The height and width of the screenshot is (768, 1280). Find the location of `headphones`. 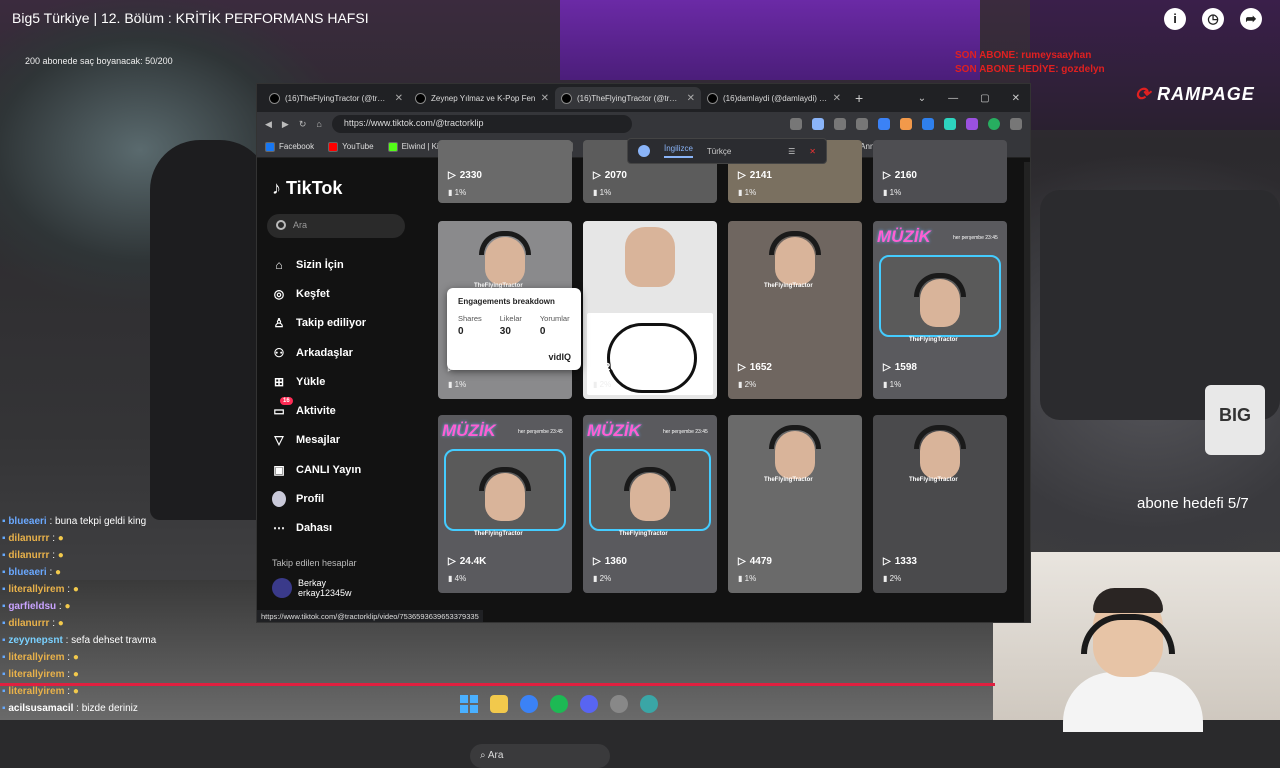

headphones is located at coordinates (505, 243).